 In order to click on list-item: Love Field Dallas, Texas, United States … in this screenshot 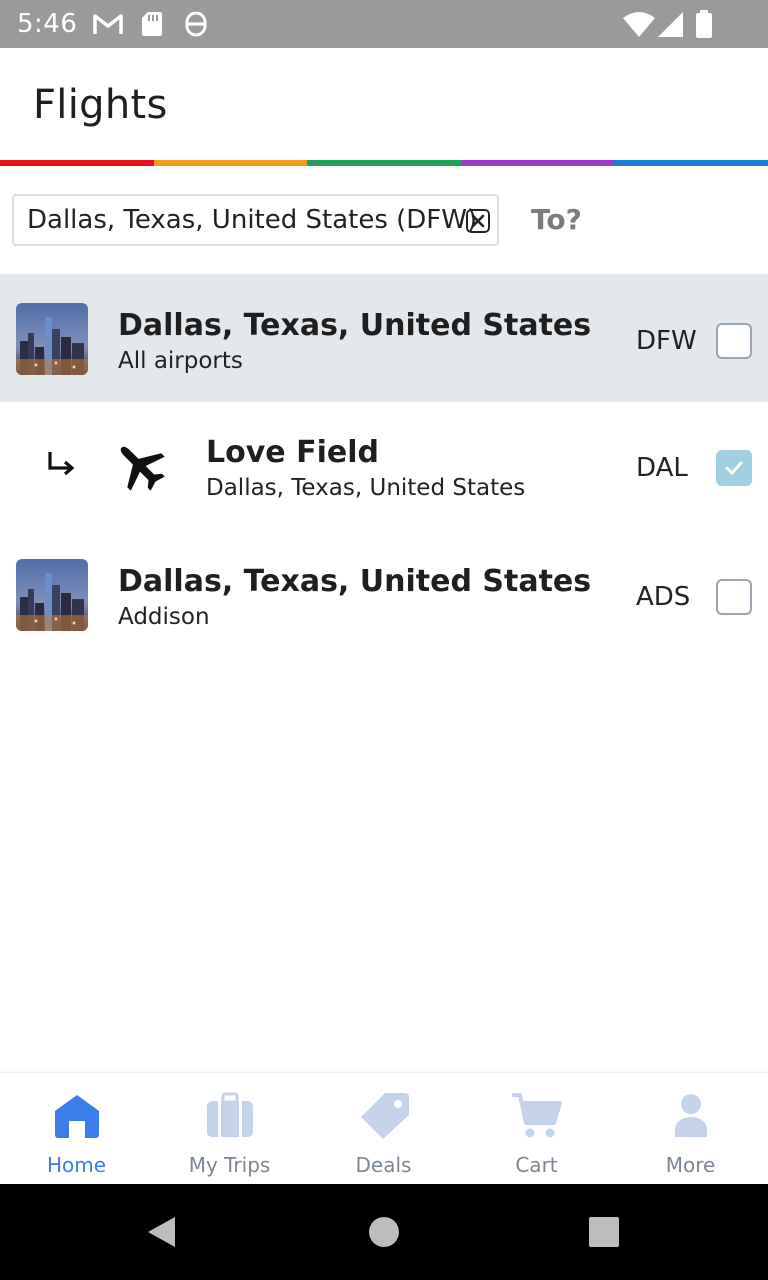, I will do `click(384, 466)`.